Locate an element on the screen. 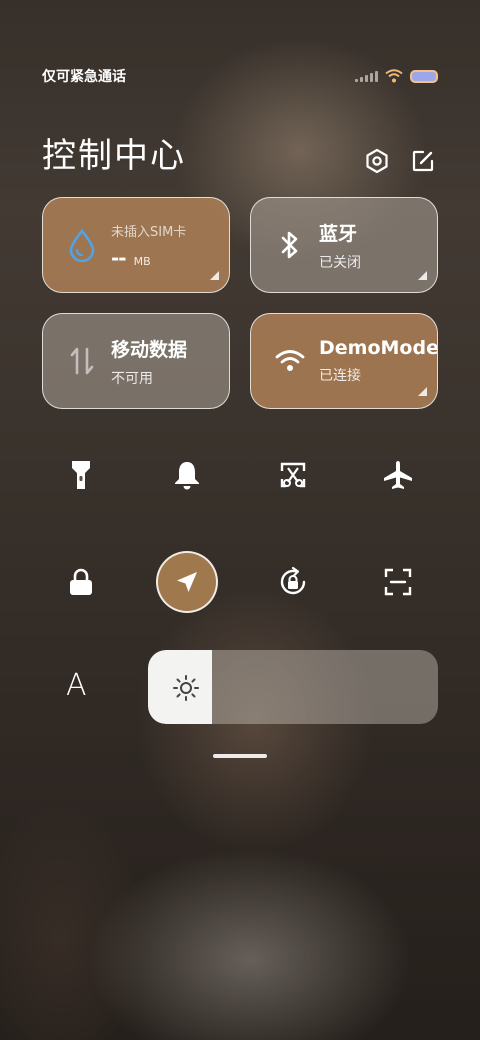 The height and width of the screenshot is (1040, 480). screenshot-button is located at coordinates (293, 475).